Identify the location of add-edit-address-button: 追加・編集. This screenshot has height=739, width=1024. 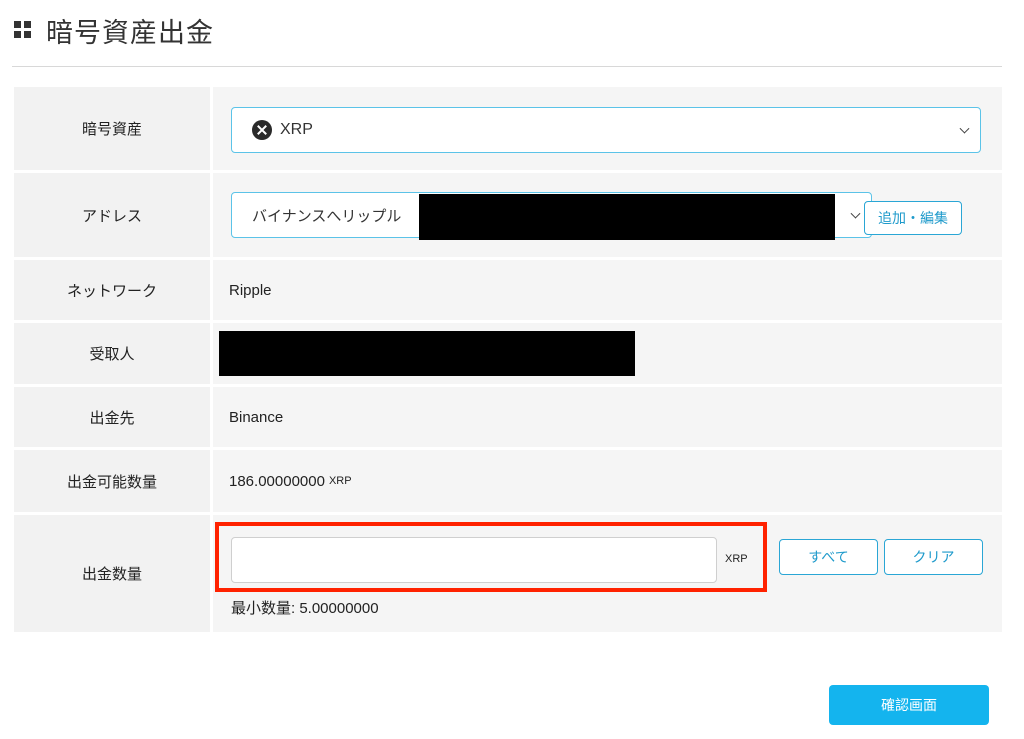
(913, 218).